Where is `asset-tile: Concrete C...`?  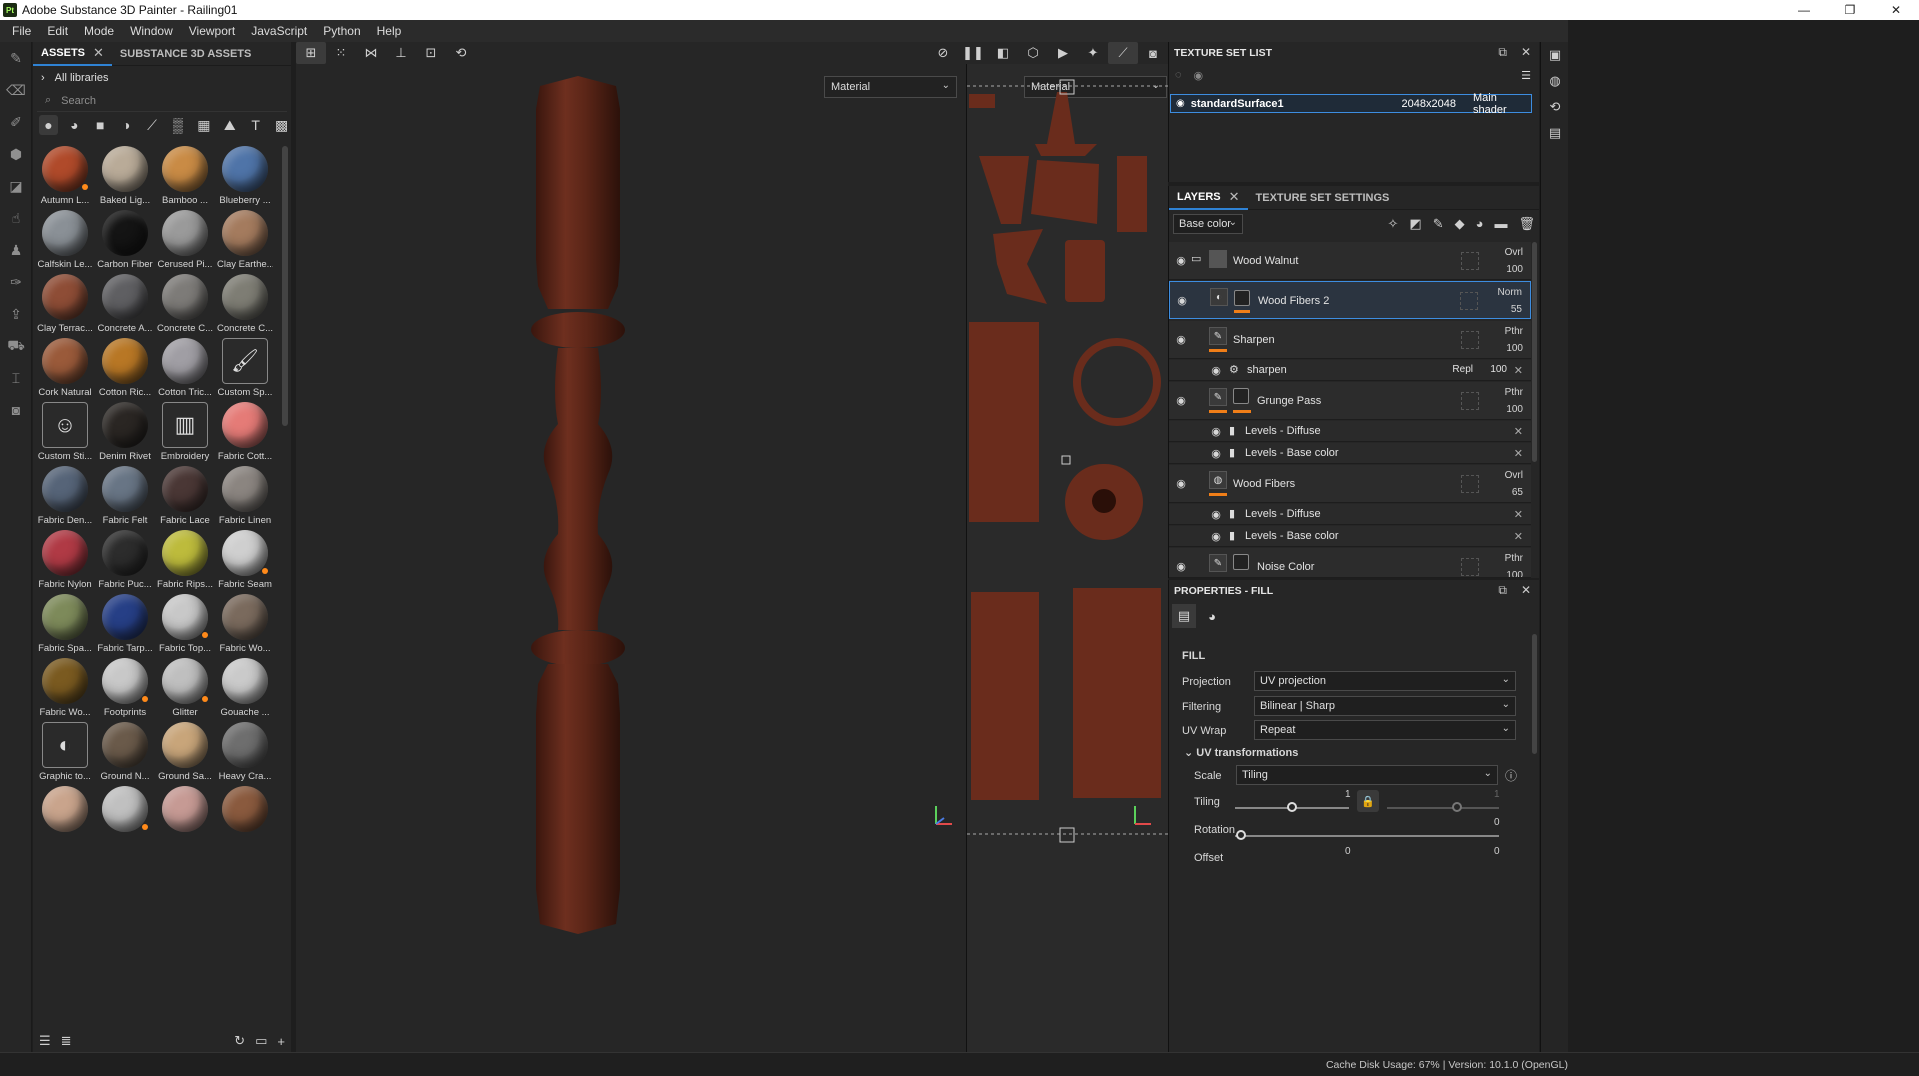 asset-tile: Concrete C... is located at coordinates (245, 304).